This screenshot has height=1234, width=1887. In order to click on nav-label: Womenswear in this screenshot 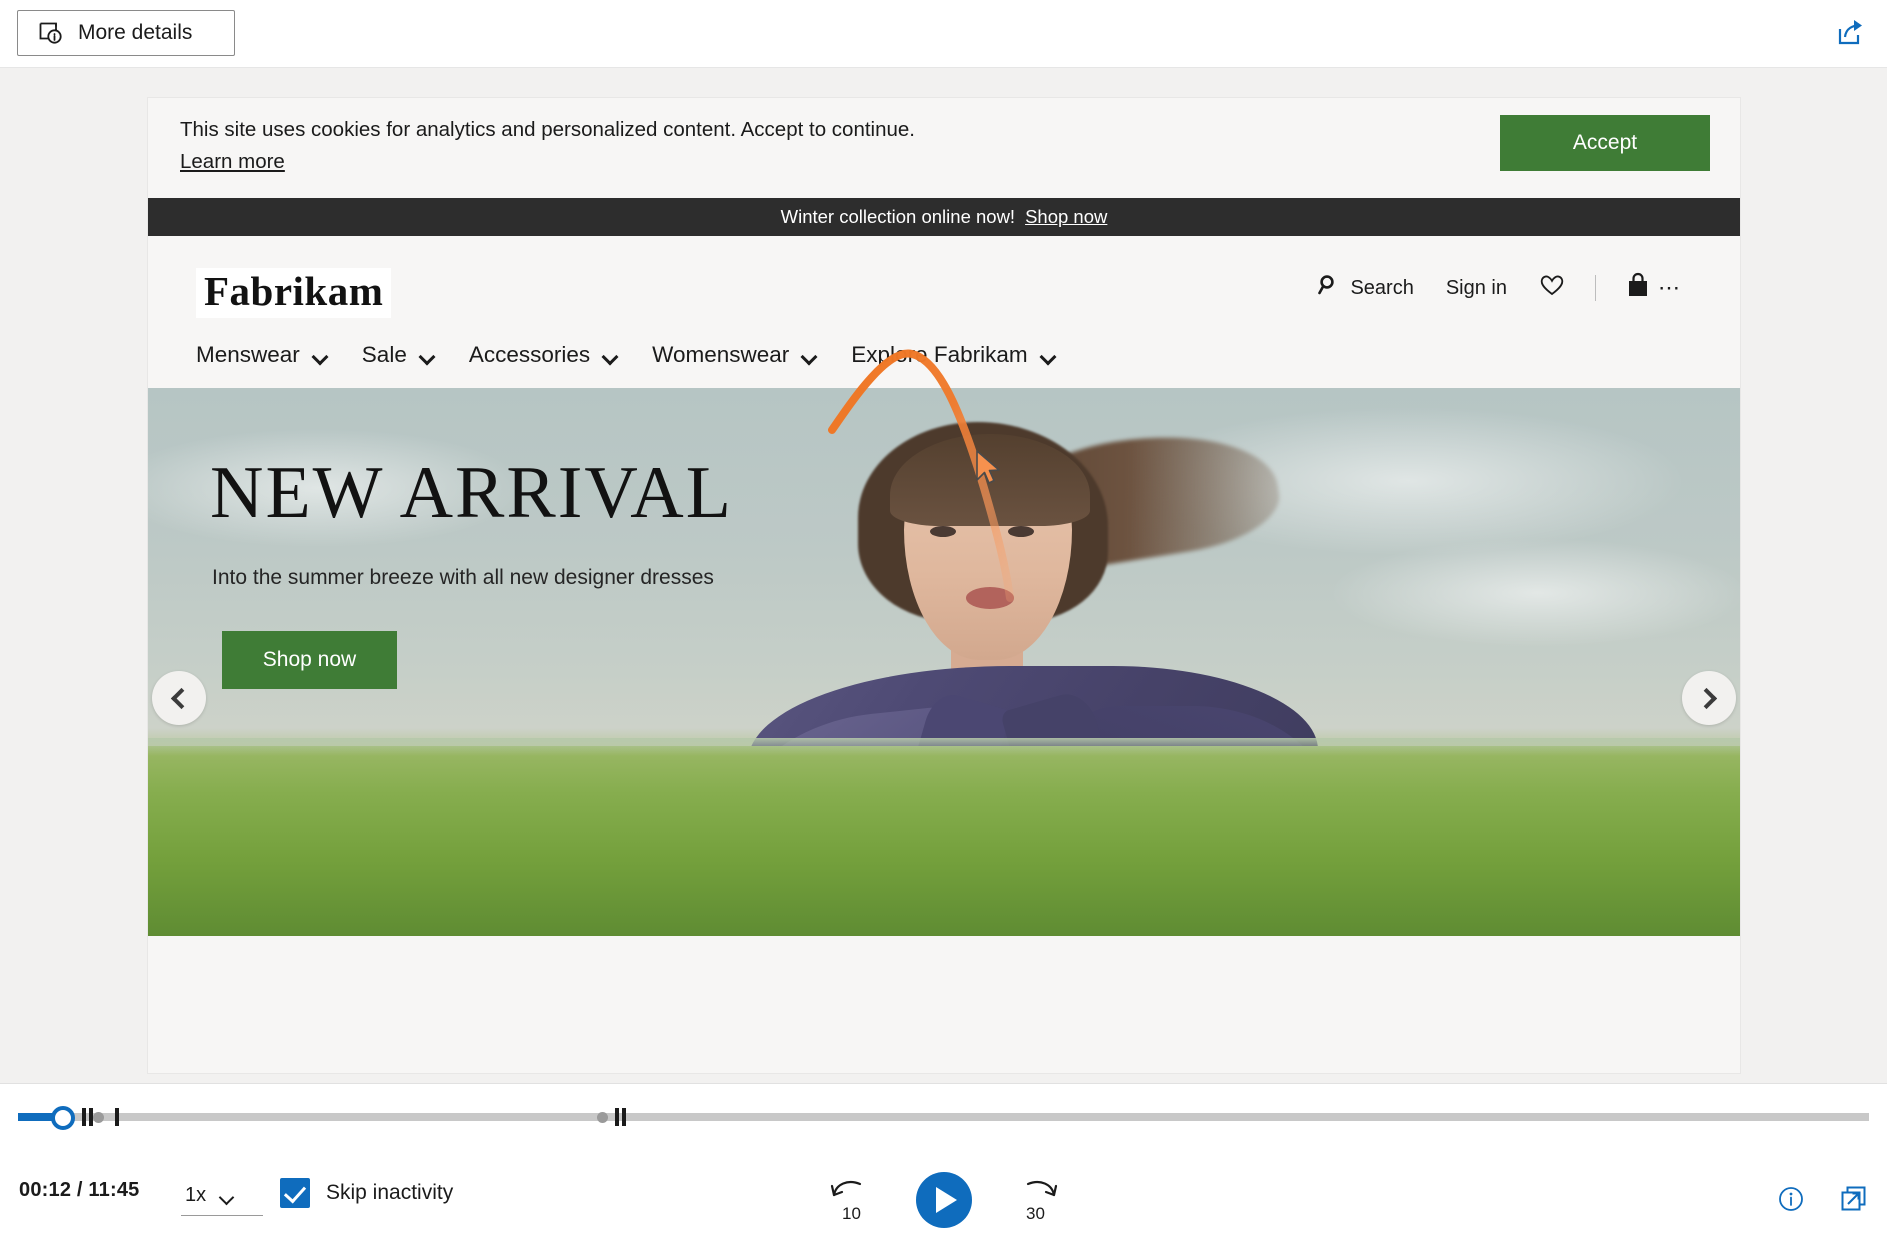, I will do `click(721, 354)`.